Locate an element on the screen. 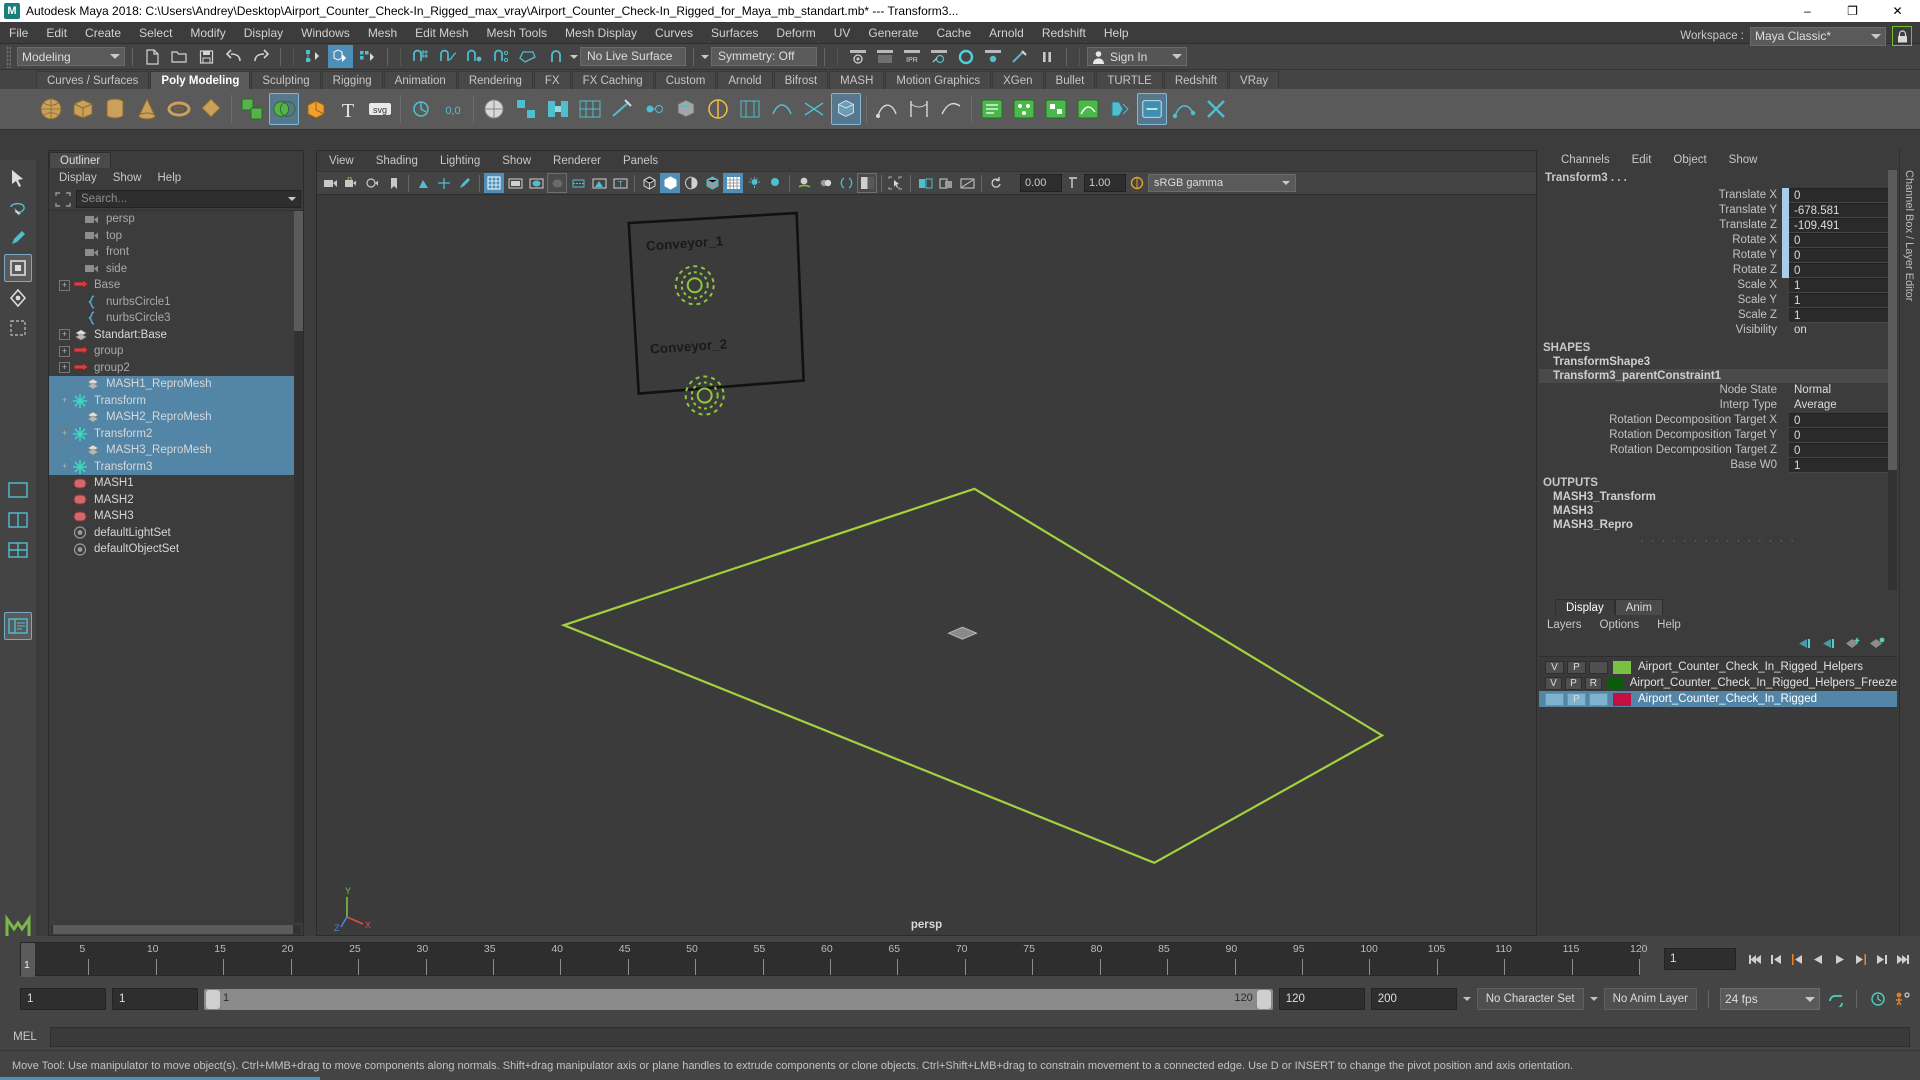 The width and height of the screenshot is (1920, 1080). shelf-tab-redshift: Redshift is located at coordinates (1196, 80).